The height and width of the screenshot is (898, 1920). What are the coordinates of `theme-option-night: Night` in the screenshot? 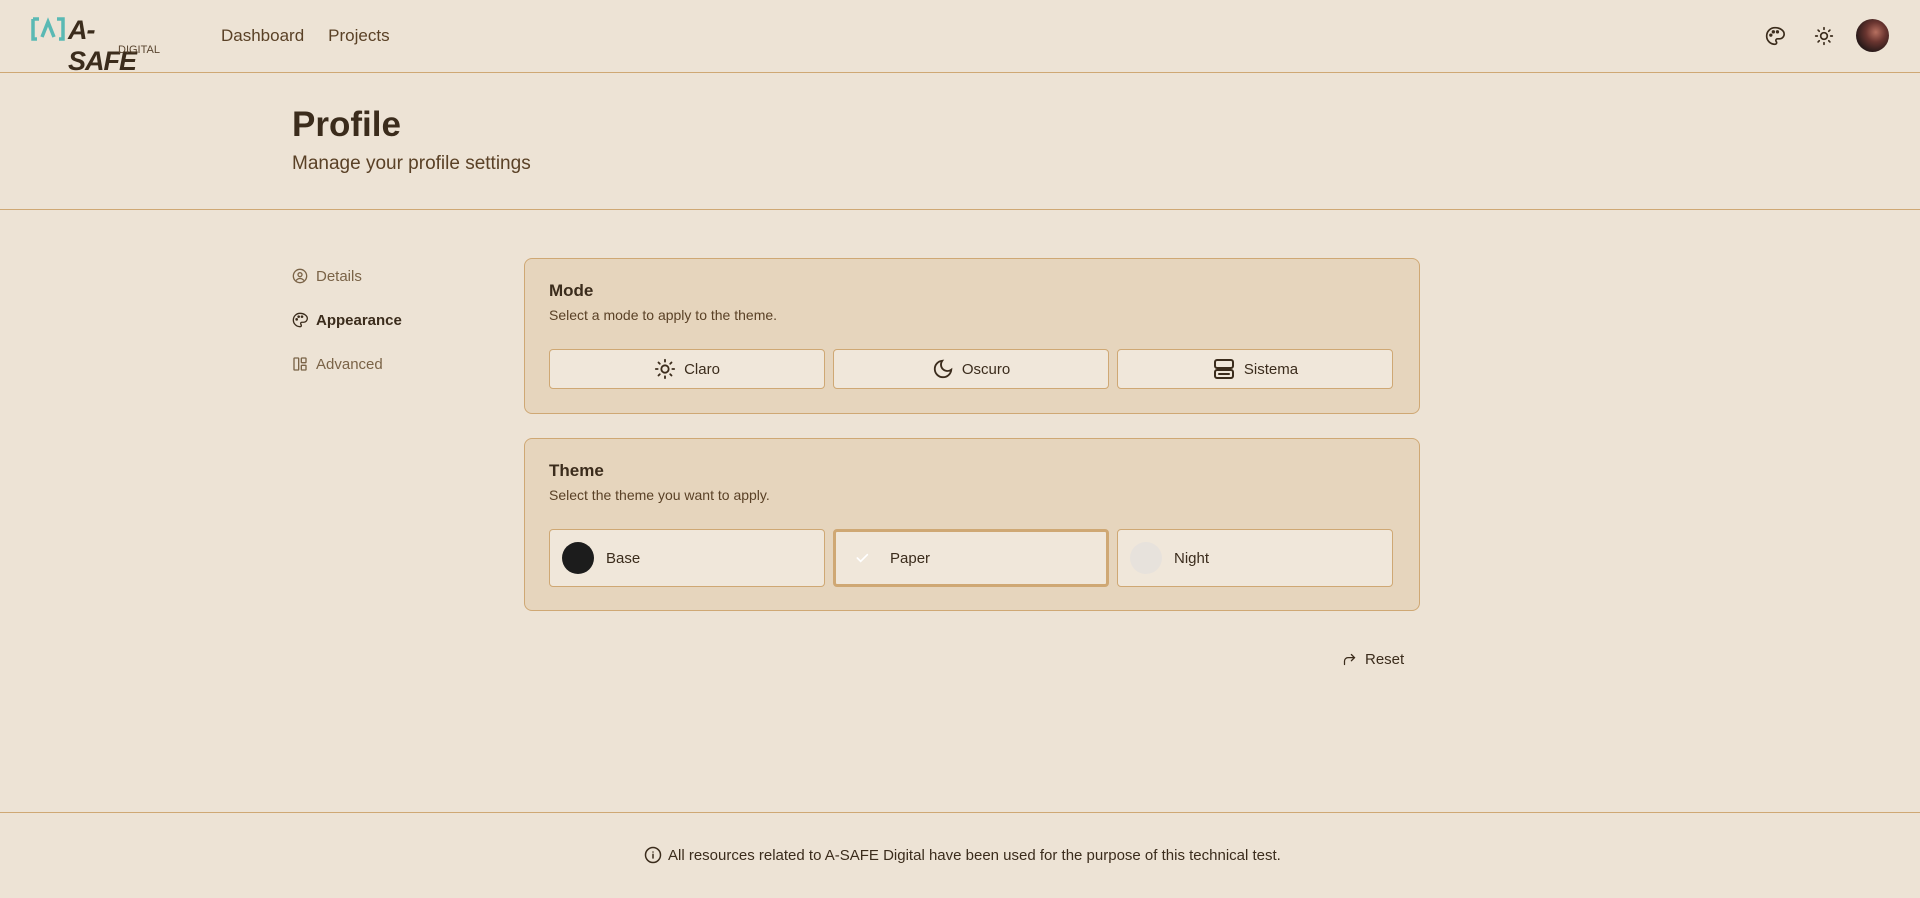 It's located at (1255, 558).